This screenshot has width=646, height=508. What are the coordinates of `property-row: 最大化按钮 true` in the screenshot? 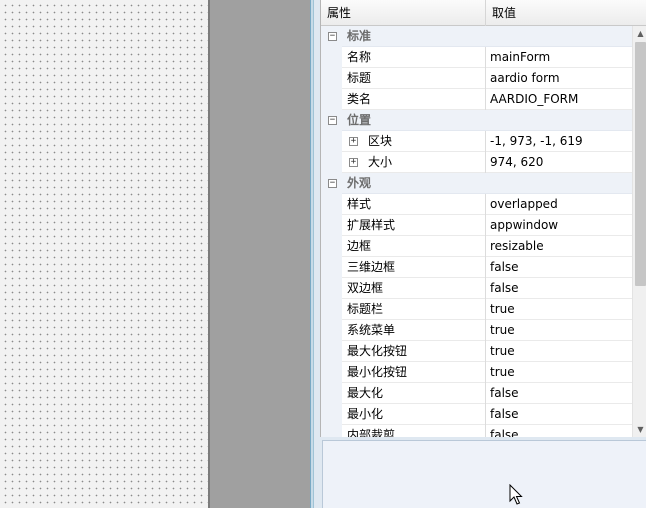 It's located at (476, 351).